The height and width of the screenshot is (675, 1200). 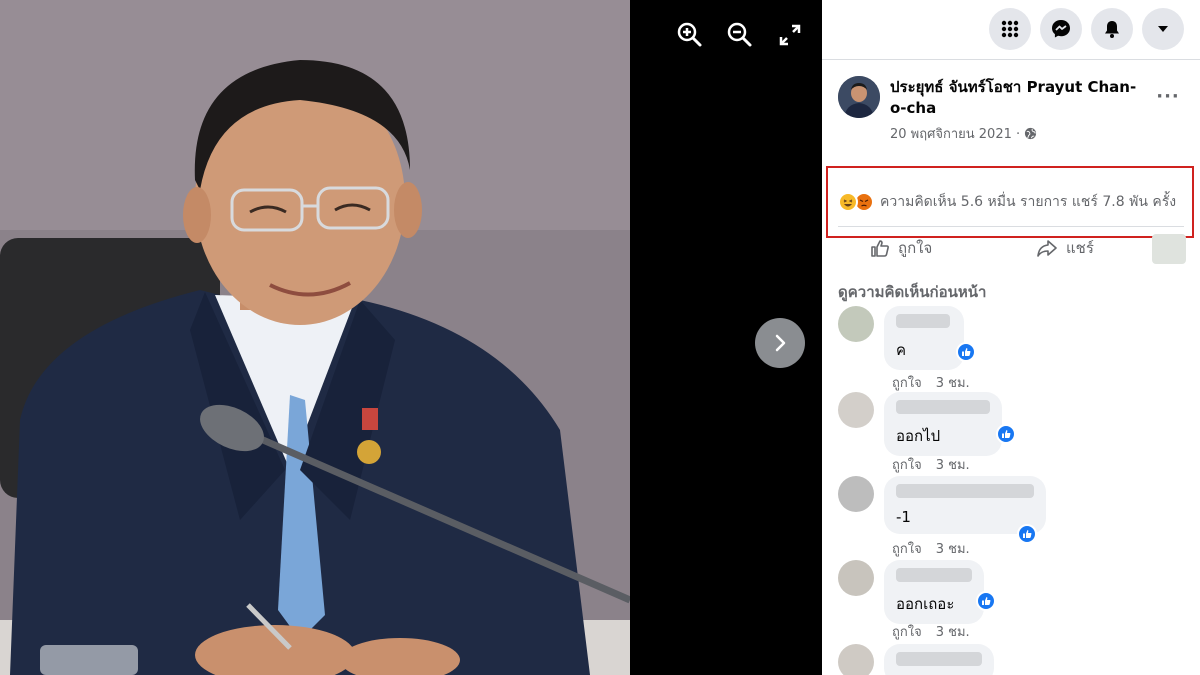 What do you see at coordinates (934, 592) in the screenshot?
I see `comment-bubble: ออกเถอะ` at bounding box center [934, 592].